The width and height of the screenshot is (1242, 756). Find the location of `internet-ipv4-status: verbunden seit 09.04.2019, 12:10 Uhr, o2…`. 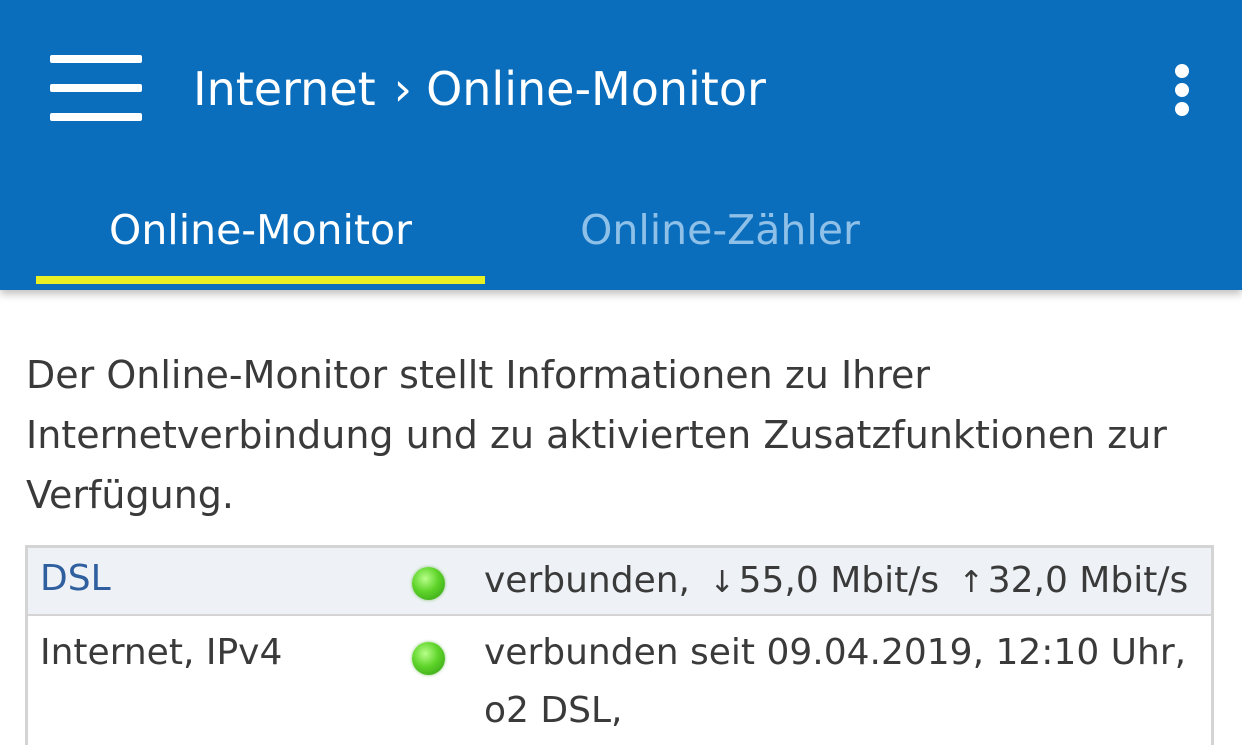

internet-ipv4-status: verbunden seit 09.04.2019, 12:10 Uhr, o2… is located at coordinates (835, 682).